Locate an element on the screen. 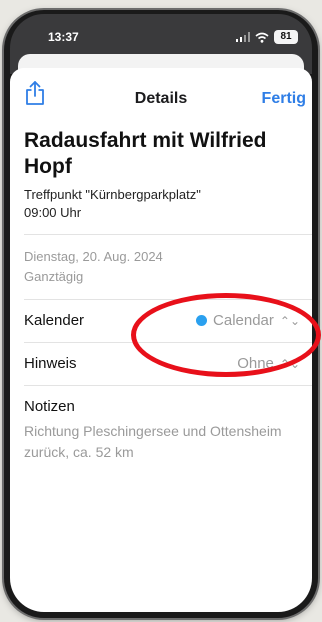 This screenshot has height=622, width=322. alert-row: Hinweis Ohne ⌃⌄ is located at coordinates (168, 364).